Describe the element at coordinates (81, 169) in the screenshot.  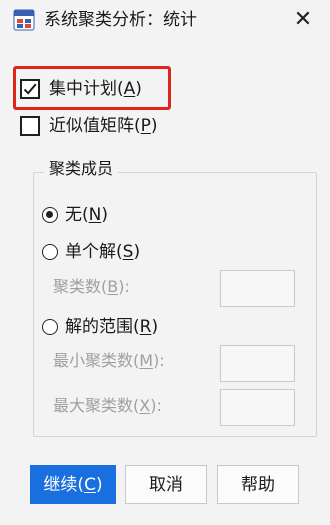
I see `cluster-membership-title: 聚类成员` at that location.